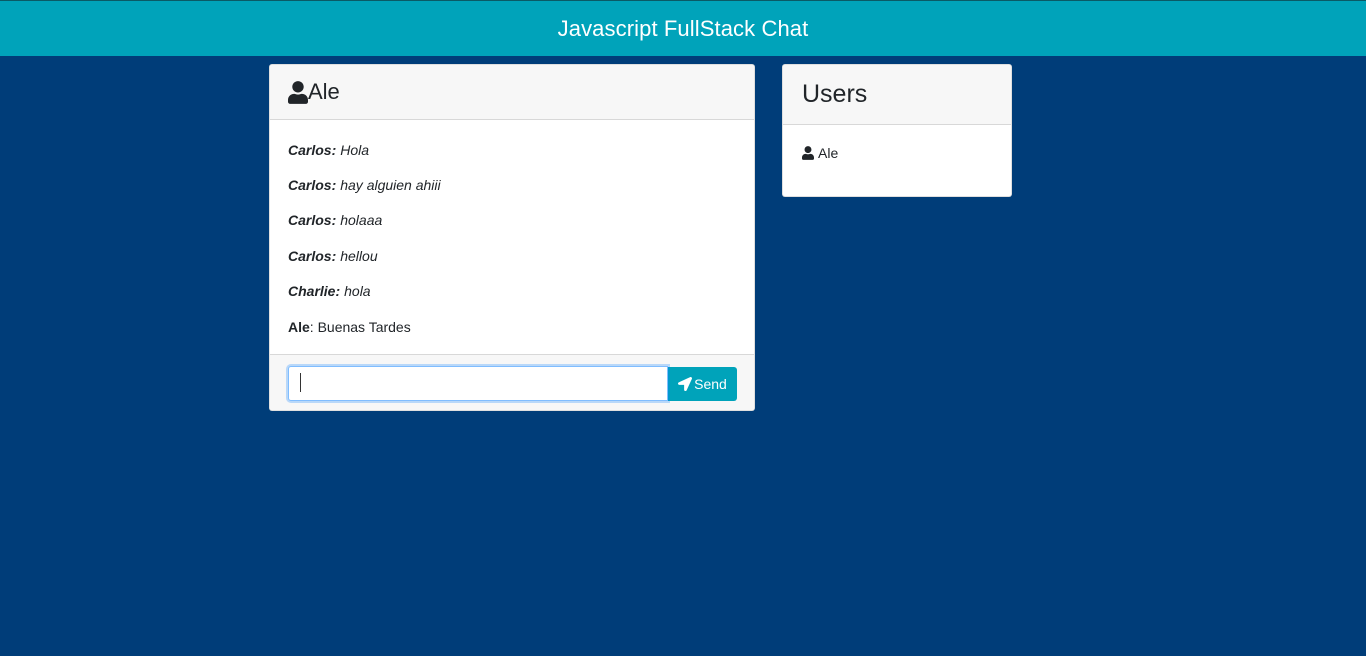  I want to click on message-author: Ale, so click(299, 326).